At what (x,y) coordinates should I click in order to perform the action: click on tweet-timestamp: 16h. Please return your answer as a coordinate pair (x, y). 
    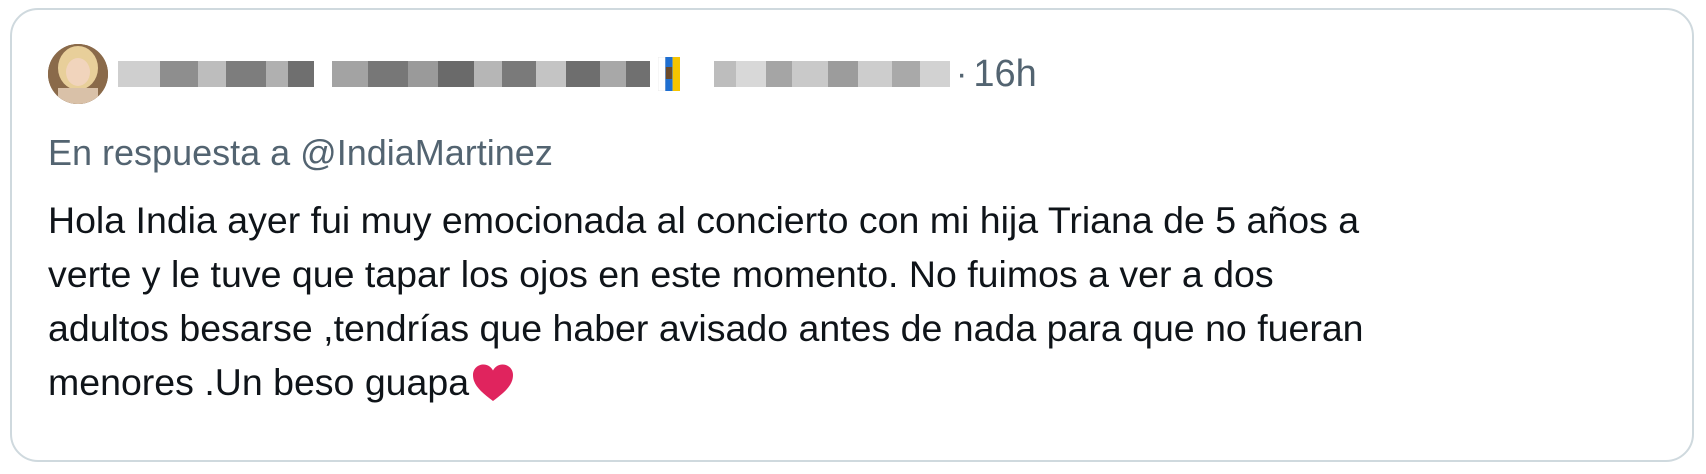
    Looking at the image, I should click on (1004, 74).